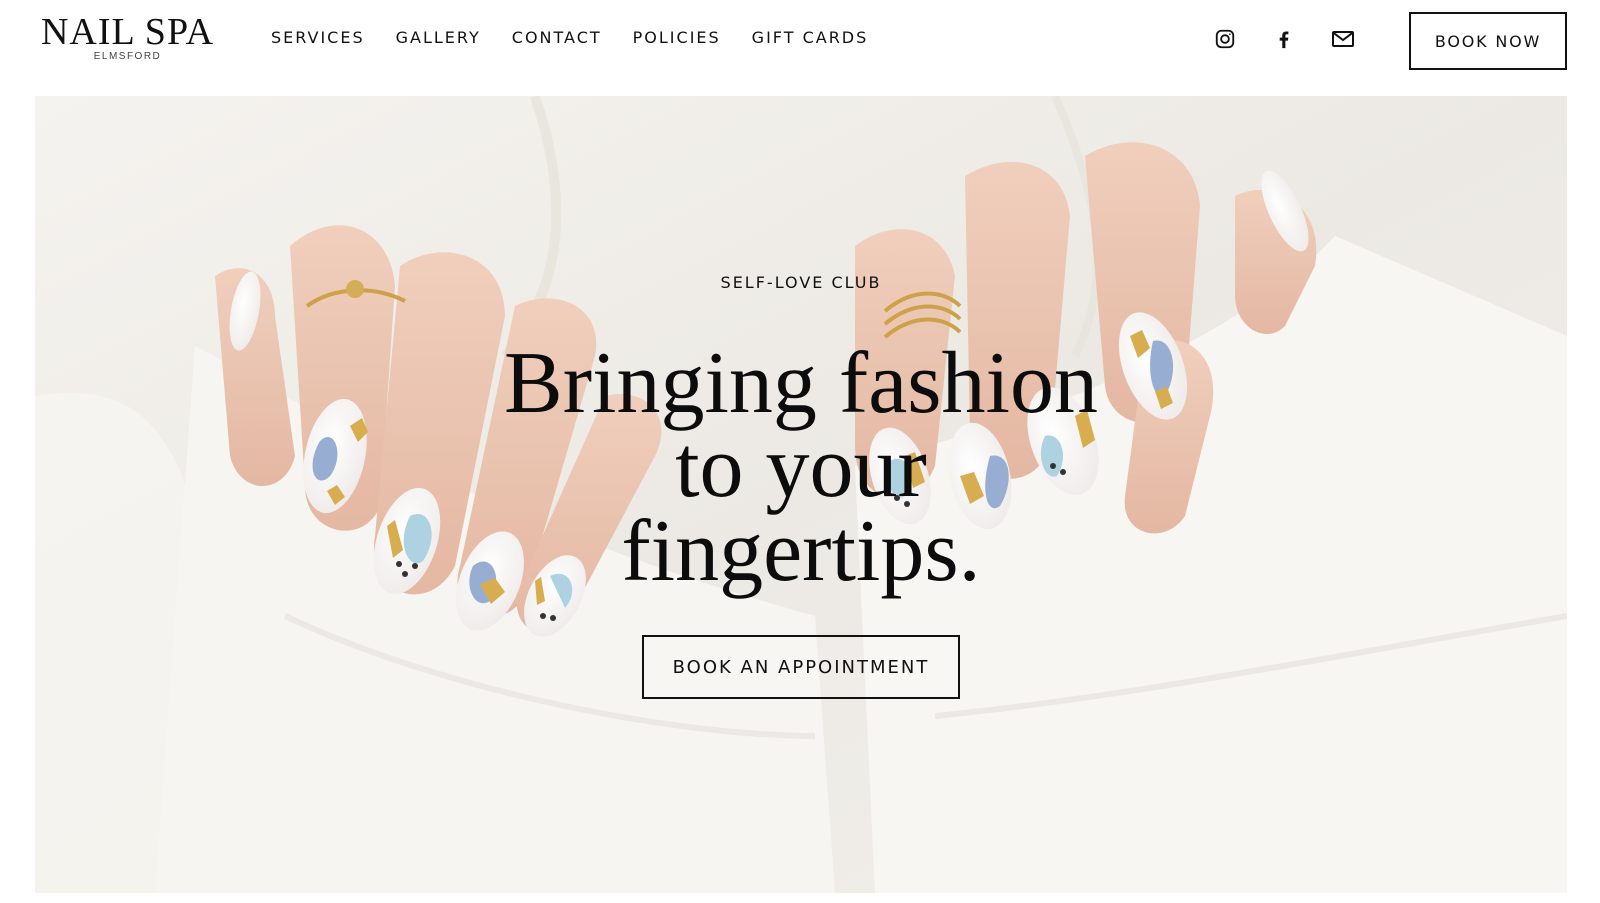 The width and height of the screenshot is (1600, 903). What do you see at coordinates (677, 37) in the screenshot?
I see `nav-item-policies: POLICIES` at bounding box center [677, 37].